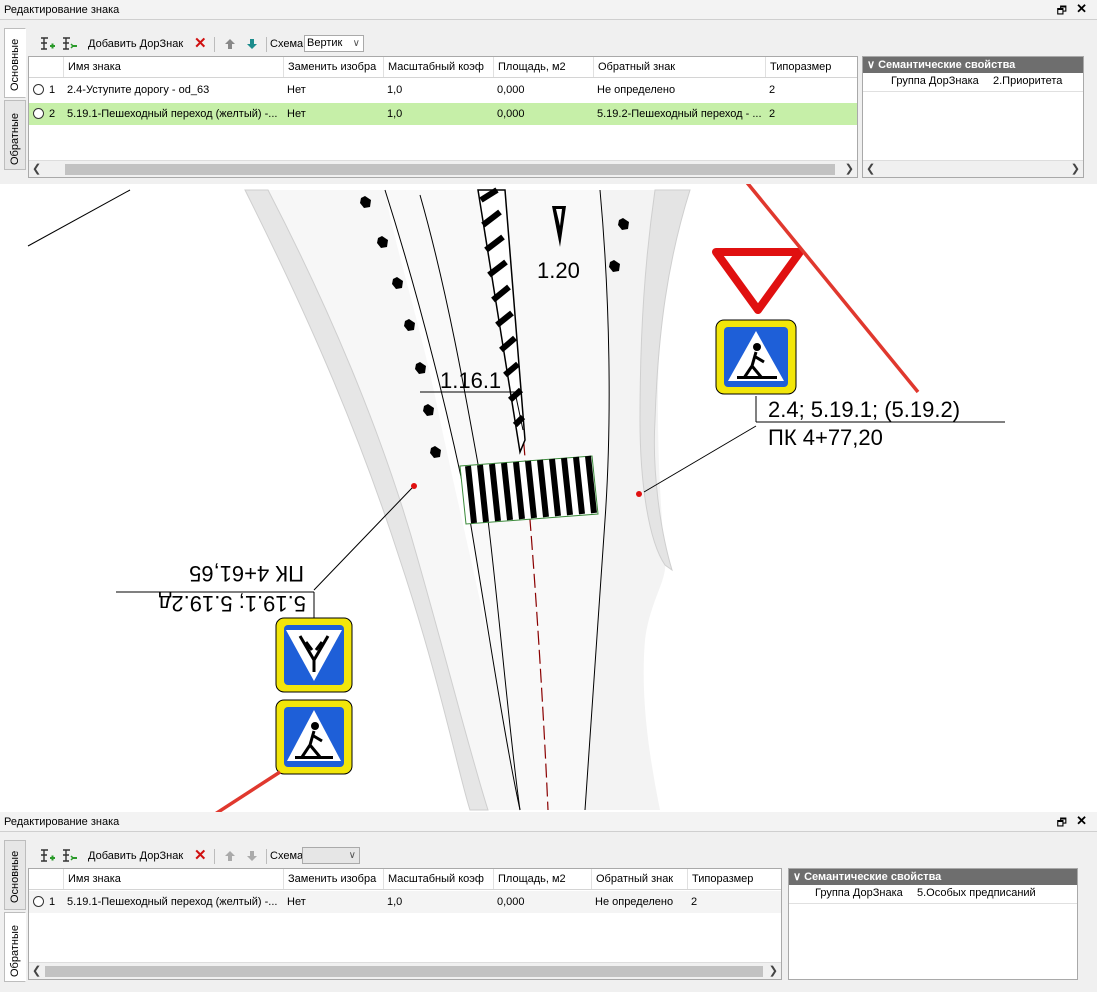 The width and height of the screenshot is (1097, 992). I want to click on label-1-16-1: 1.16.1, so click(470, 380).